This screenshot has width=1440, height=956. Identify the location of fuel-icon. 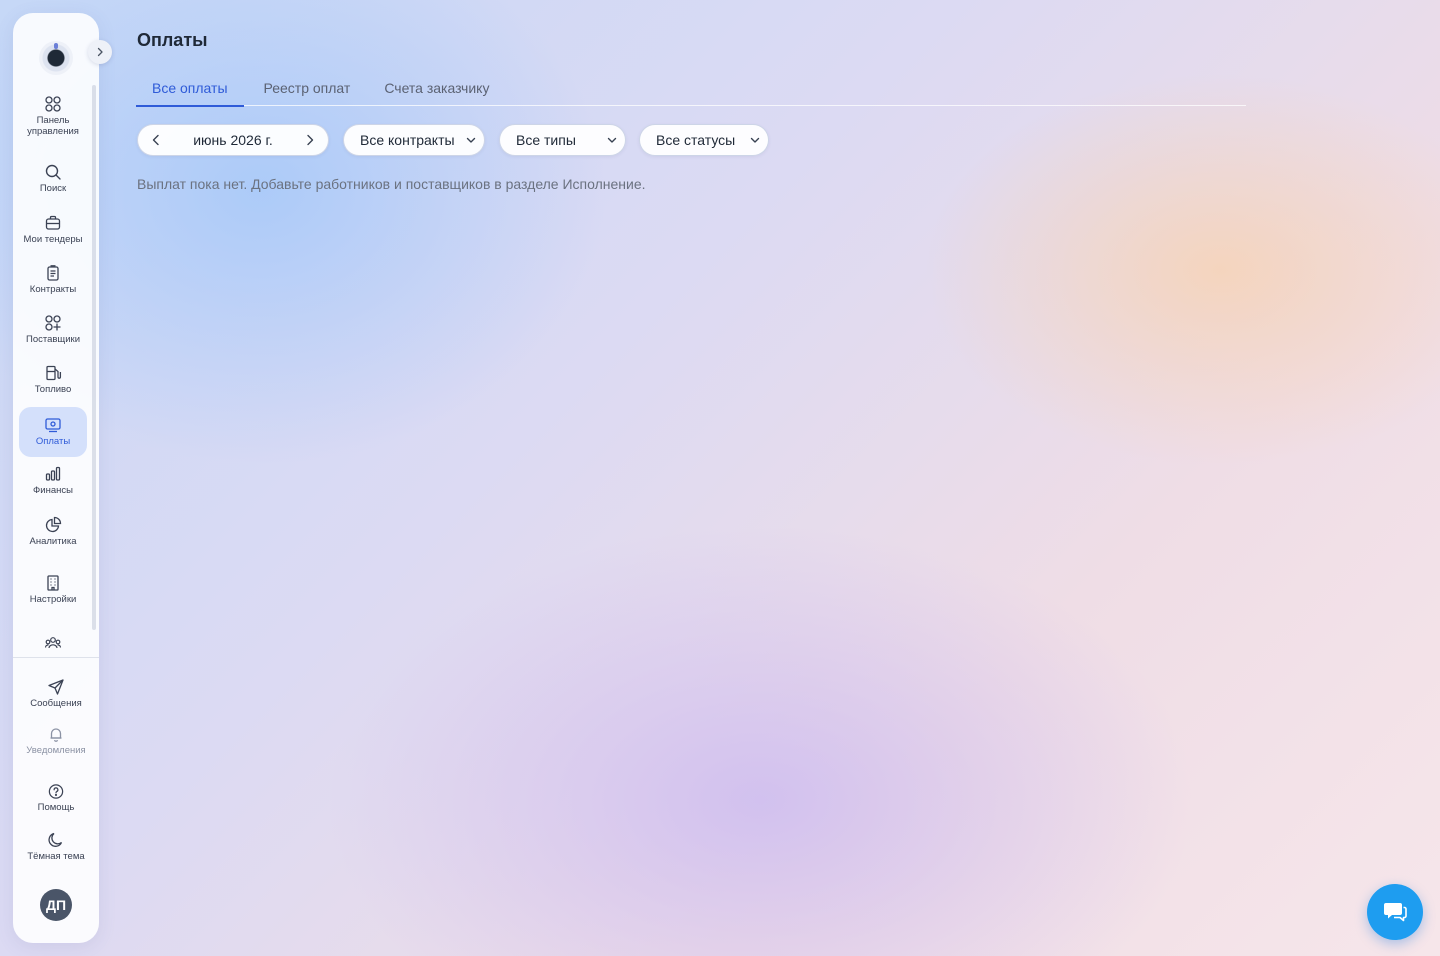
(54, 373).